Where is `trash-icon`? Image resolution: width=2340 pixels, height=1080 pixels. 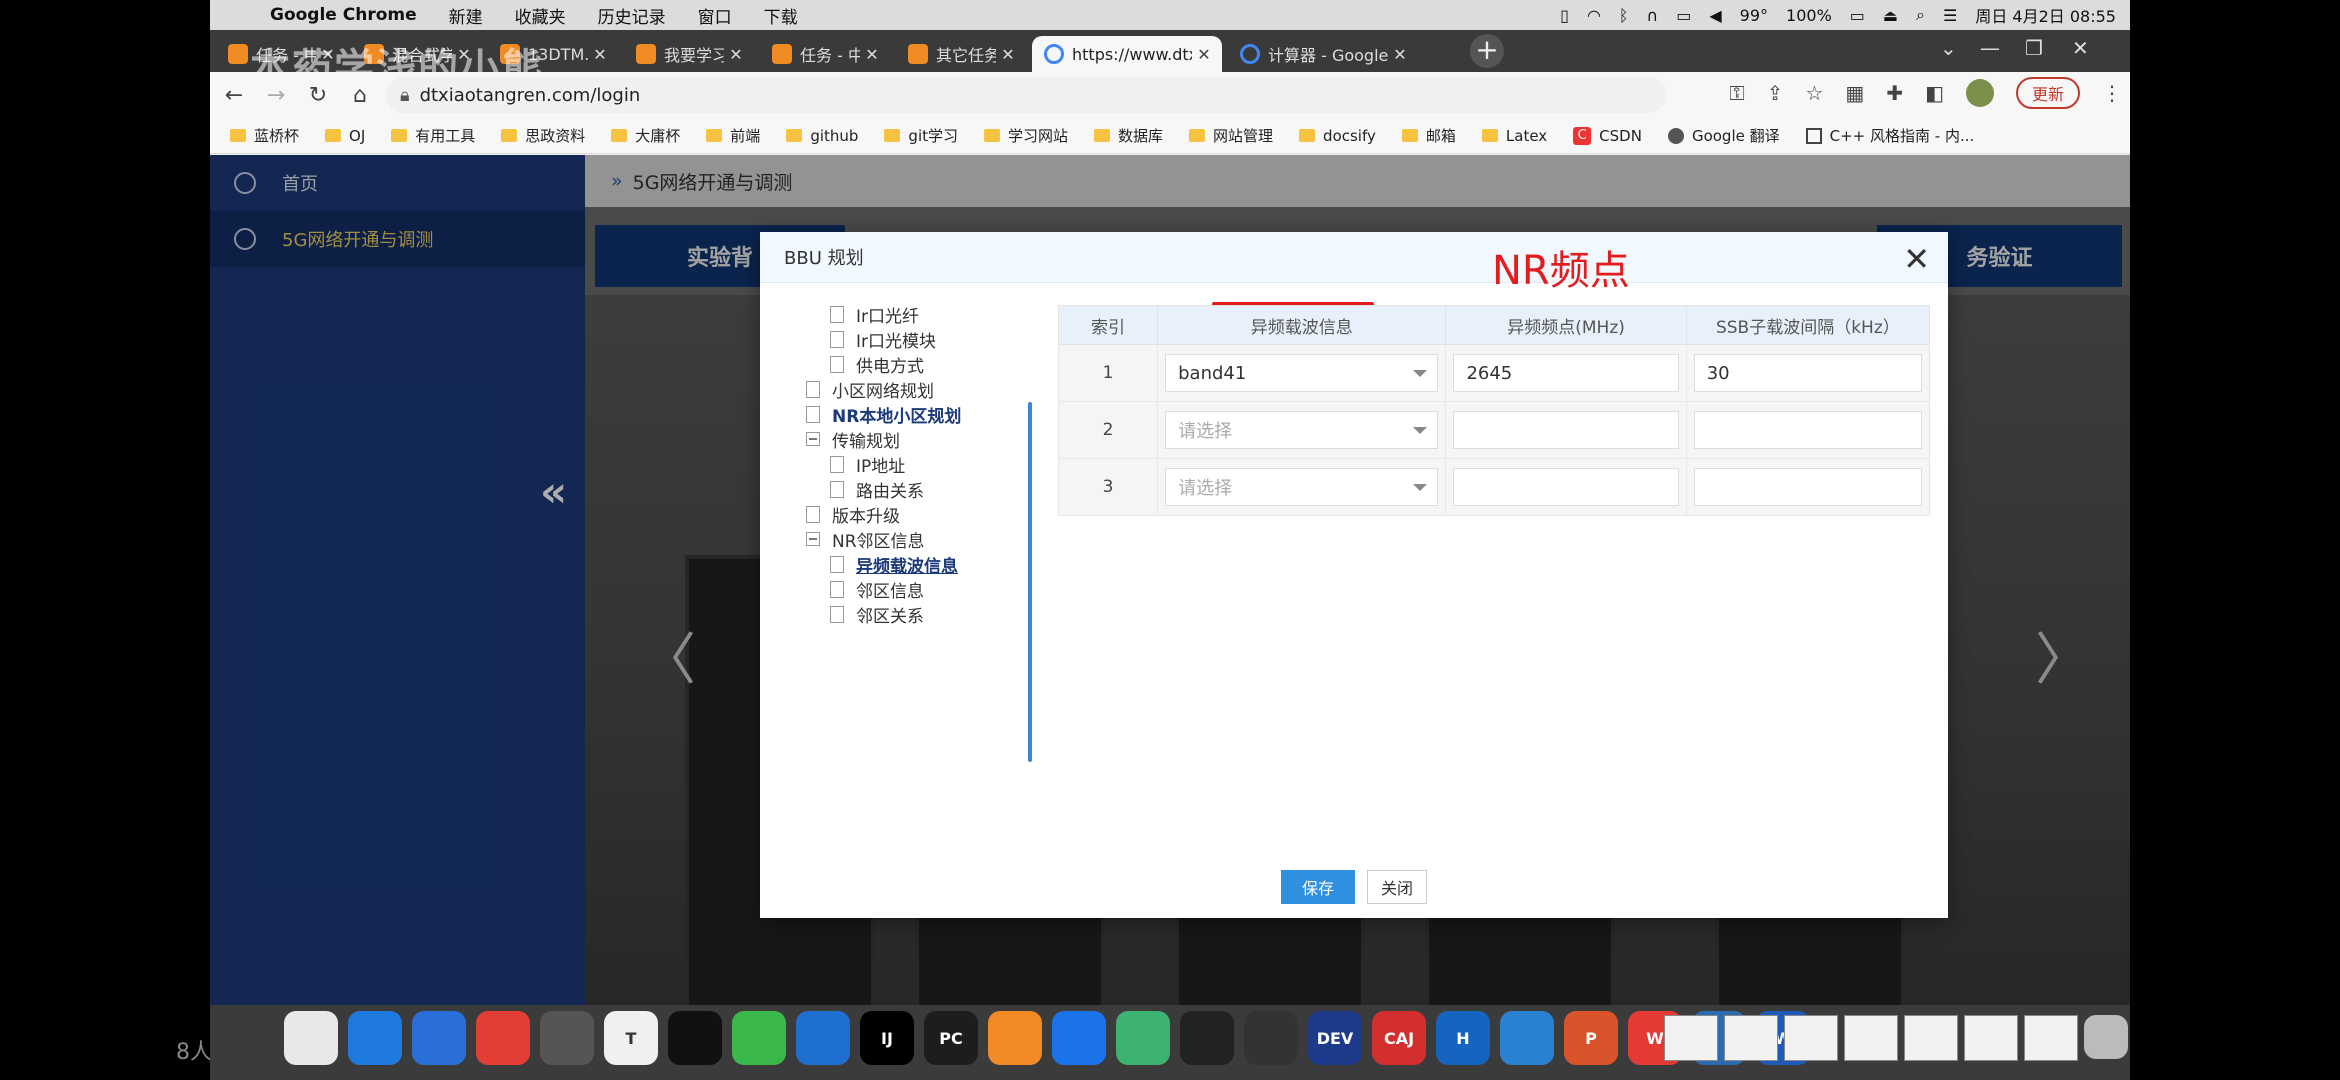
trash-icon is located at coordinates (2106, 1037).